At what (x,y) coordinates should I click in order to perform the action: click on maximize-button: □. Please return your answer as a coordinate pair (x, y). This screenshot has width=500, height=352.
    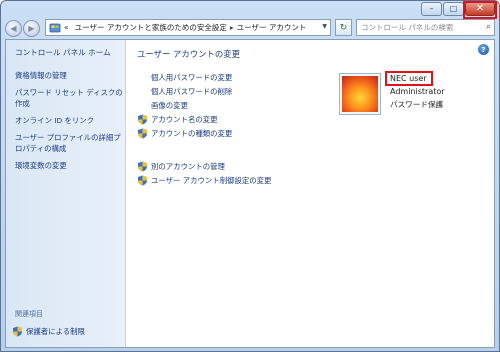
    Looking at the image, I should click on (453, 9).